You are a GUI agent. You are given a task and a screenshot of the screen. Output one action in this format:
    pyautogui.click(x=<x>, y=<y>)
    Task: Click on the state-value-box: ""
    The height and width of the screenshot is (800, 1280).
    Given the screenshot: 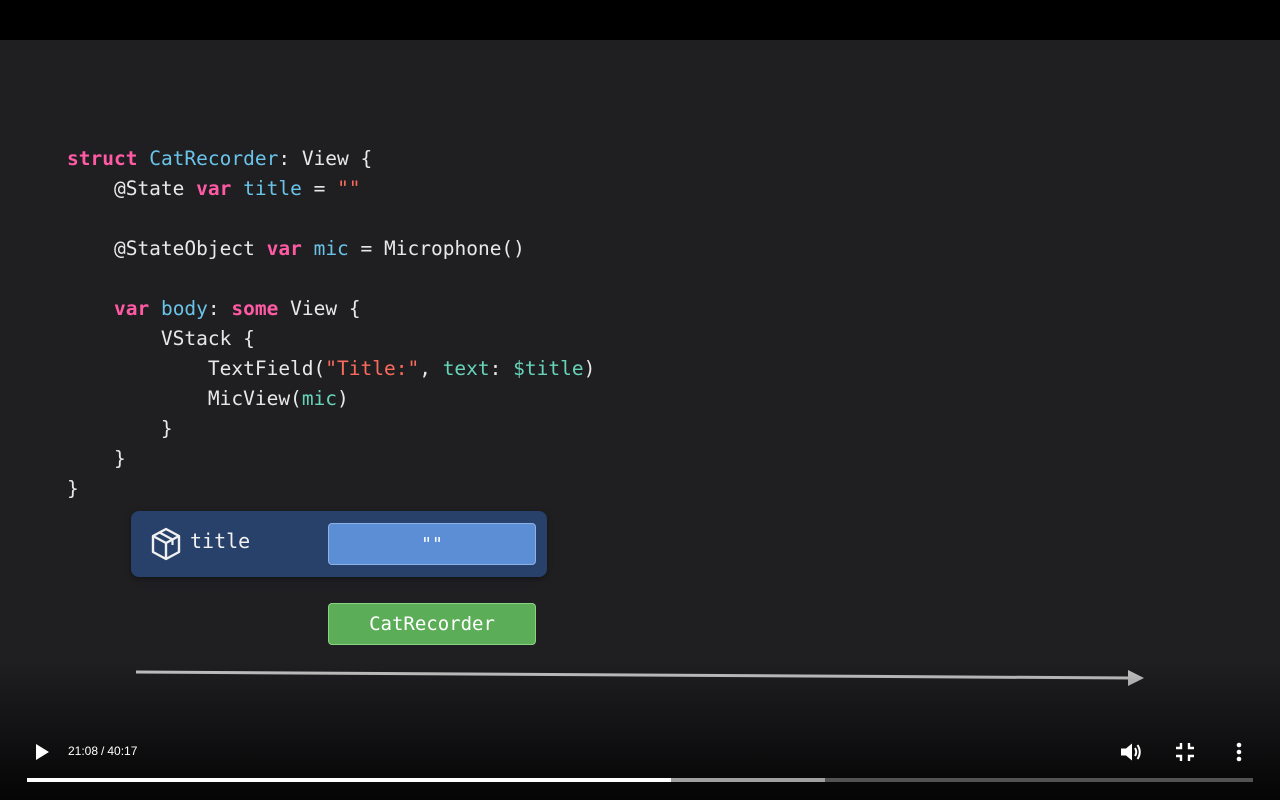 What is the action you would take?
    pyautogui.click(x=432, y=544)
    